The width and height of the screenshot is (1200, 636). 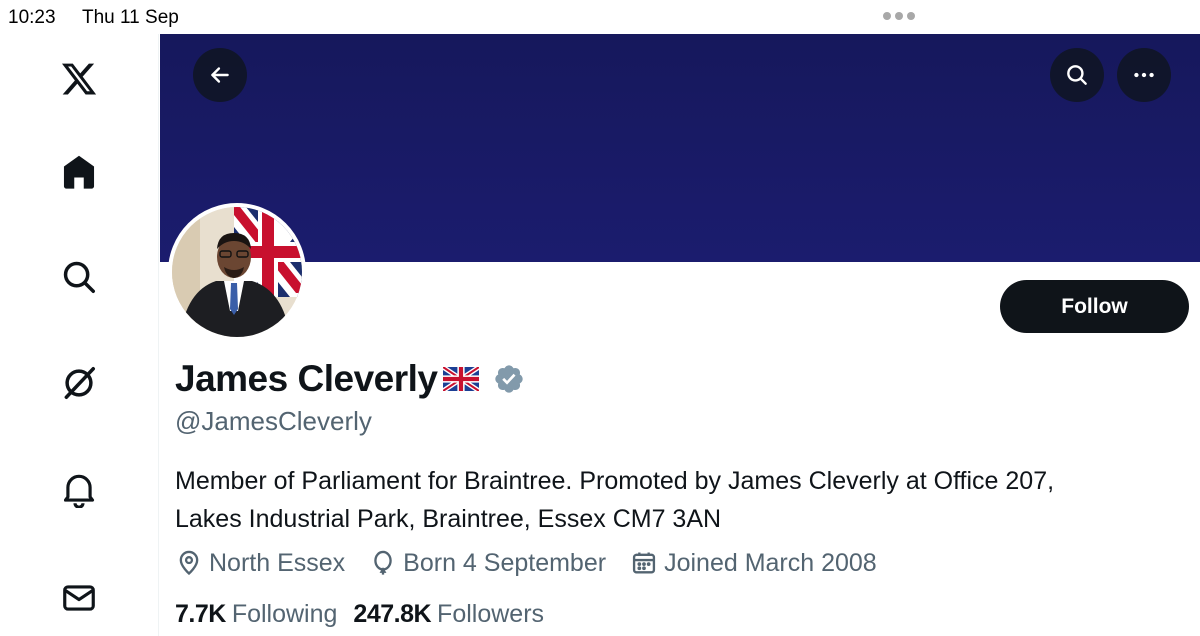 I want to click on bell-icon, so click(x=79, y=489).